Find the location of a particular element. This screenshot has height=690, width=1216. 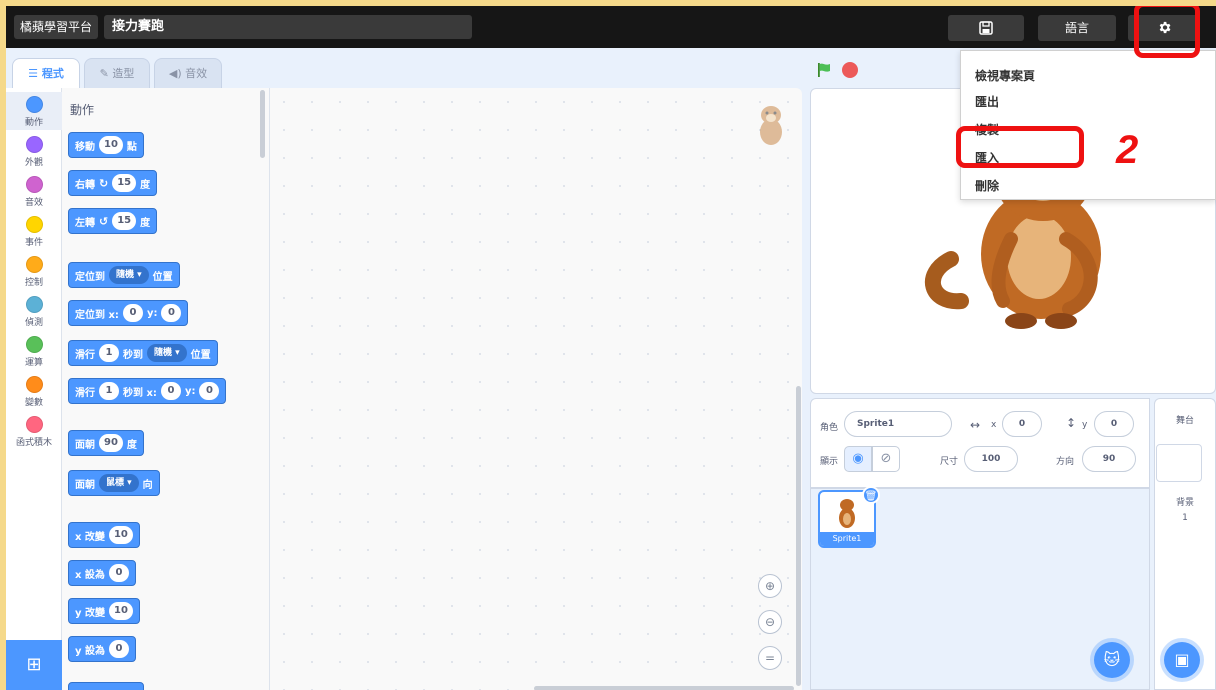

add-backdrop-button: ▣ is located at coordinates (1182, 660).